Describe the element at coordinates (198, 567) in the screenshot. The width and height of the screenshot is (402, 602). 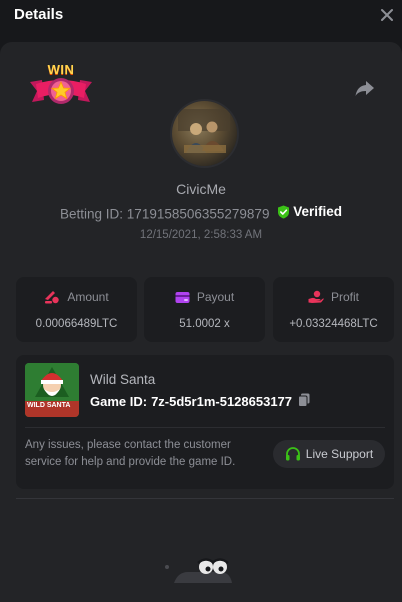
I see `mascot-illustration` at that location.